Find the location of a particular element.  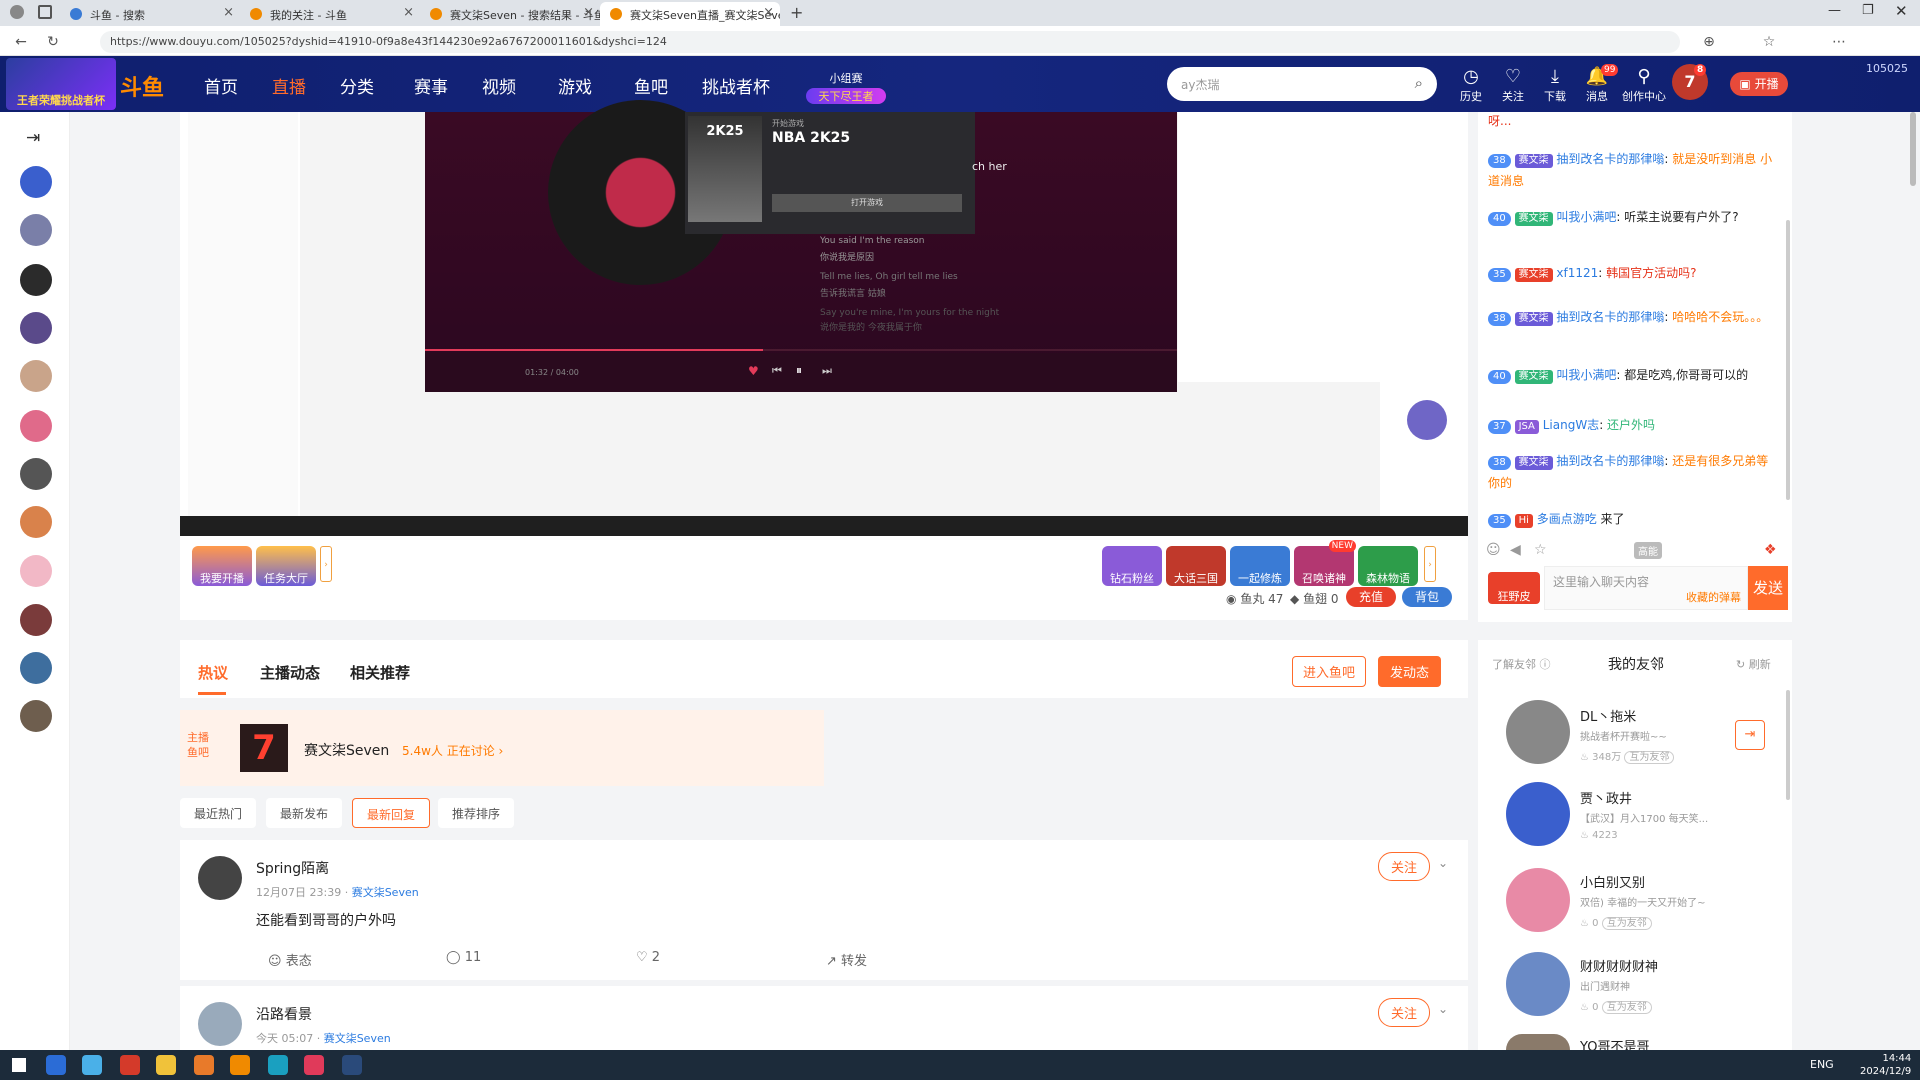

reload-icon: ↻ is located at coordinates (53, 42).